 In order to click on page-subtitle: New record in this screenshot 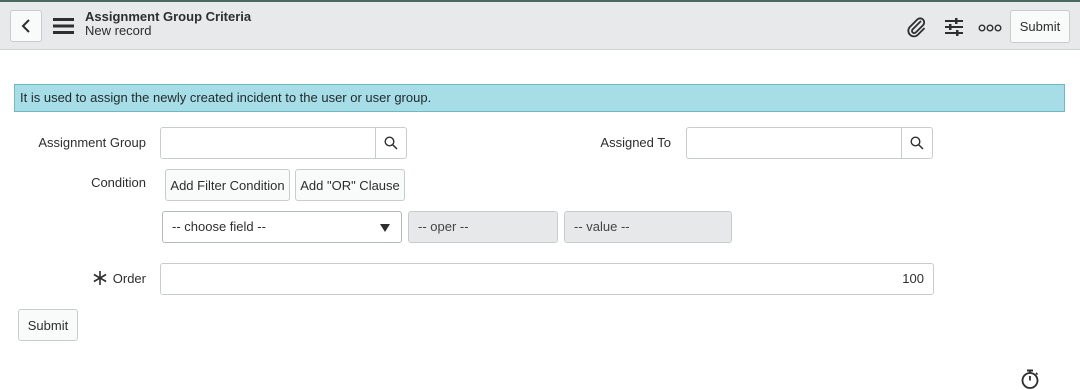, I will do `click(118, 30)`.